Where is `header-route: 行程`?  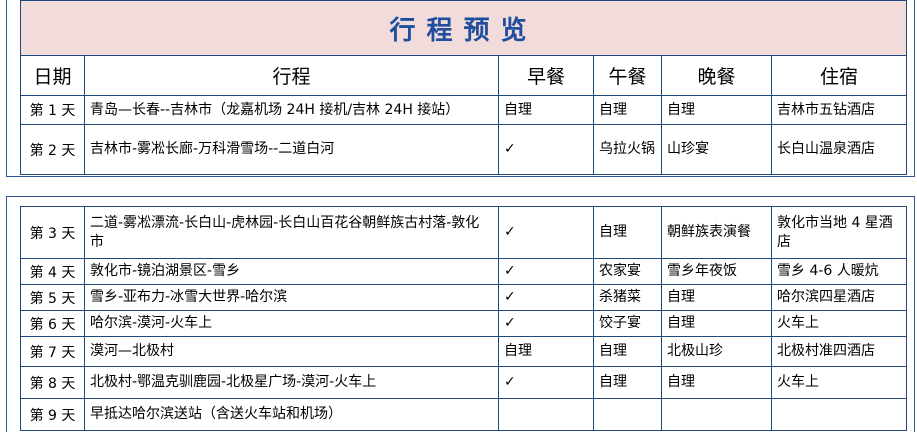
header-route: 行程 is located at coordinates (291, 75).